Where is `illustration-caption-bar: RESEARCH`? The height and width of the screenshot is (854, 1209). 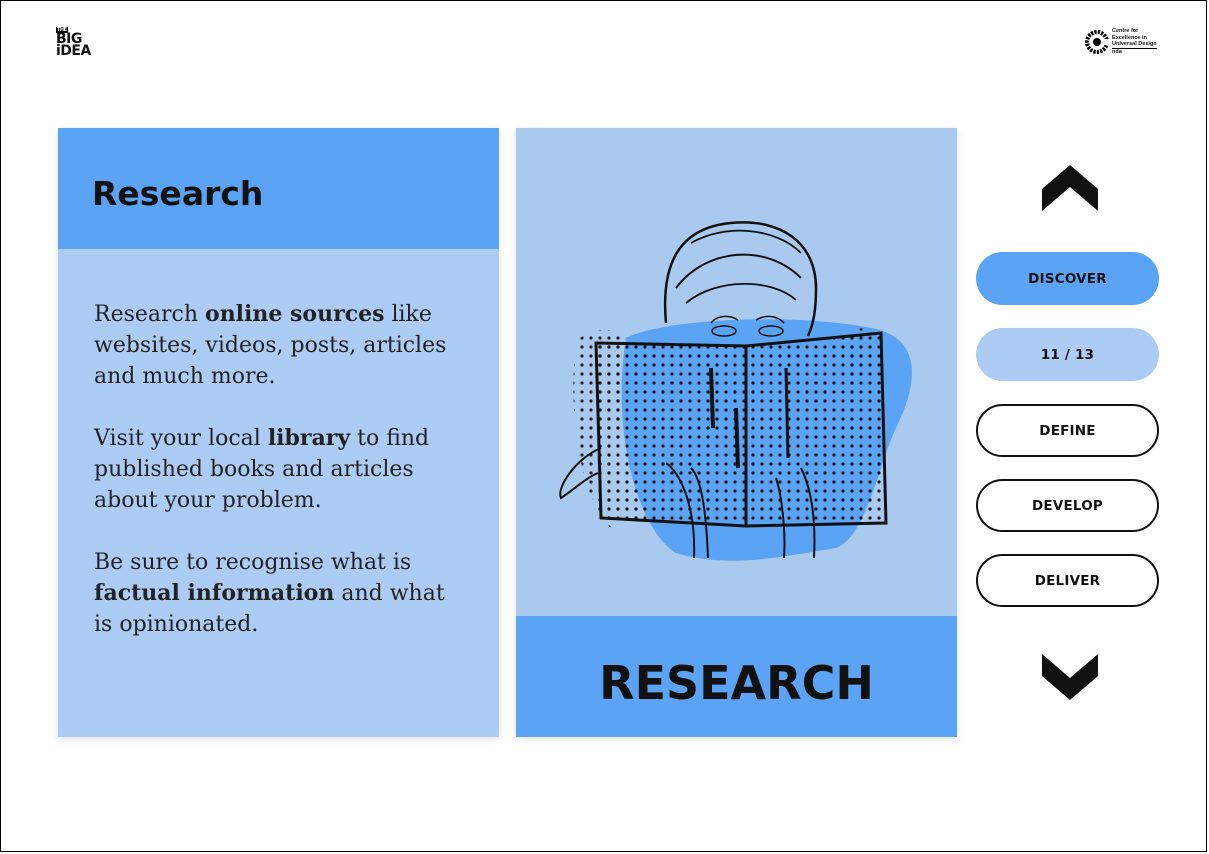 illustration-caption-bar: RESEARCH is located at coordinates (736, 676).